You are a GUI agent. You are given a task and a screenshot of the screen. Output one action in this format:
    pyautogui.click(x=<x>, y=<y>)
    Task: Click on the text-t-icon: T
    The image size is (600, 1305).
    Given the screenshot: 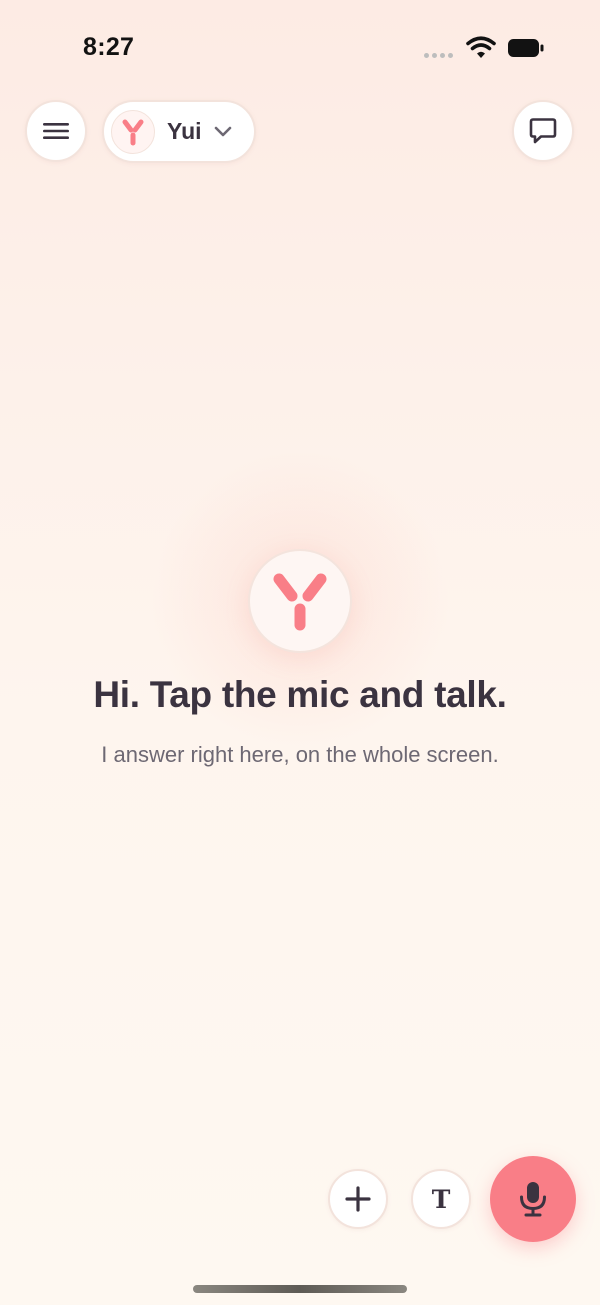 What is the action you would take?
    pyautogui.click(x=441, y=1199)
    